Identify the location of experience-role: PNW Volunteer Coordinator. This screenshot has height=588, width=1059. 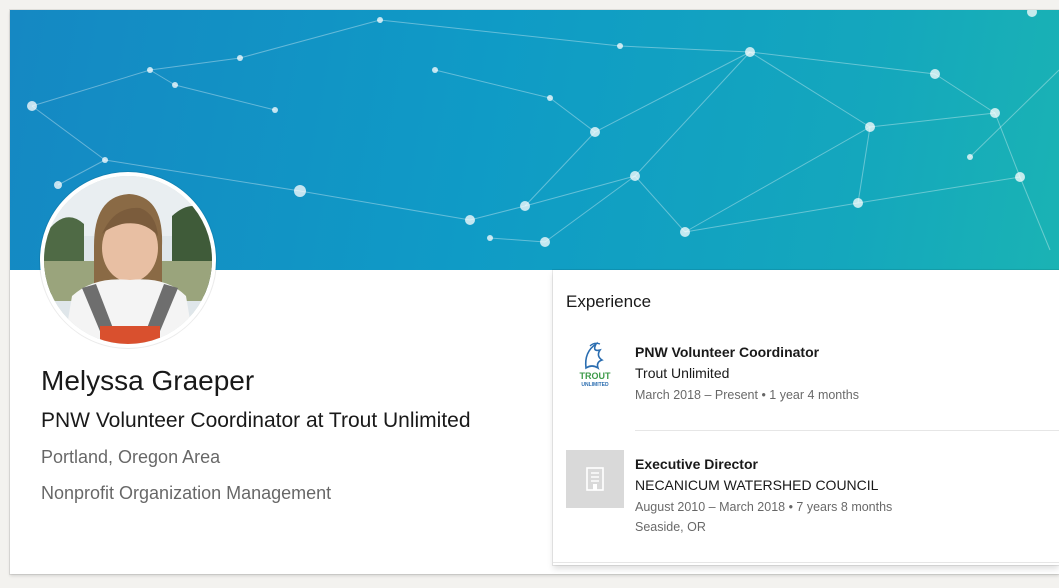
(845, 352).